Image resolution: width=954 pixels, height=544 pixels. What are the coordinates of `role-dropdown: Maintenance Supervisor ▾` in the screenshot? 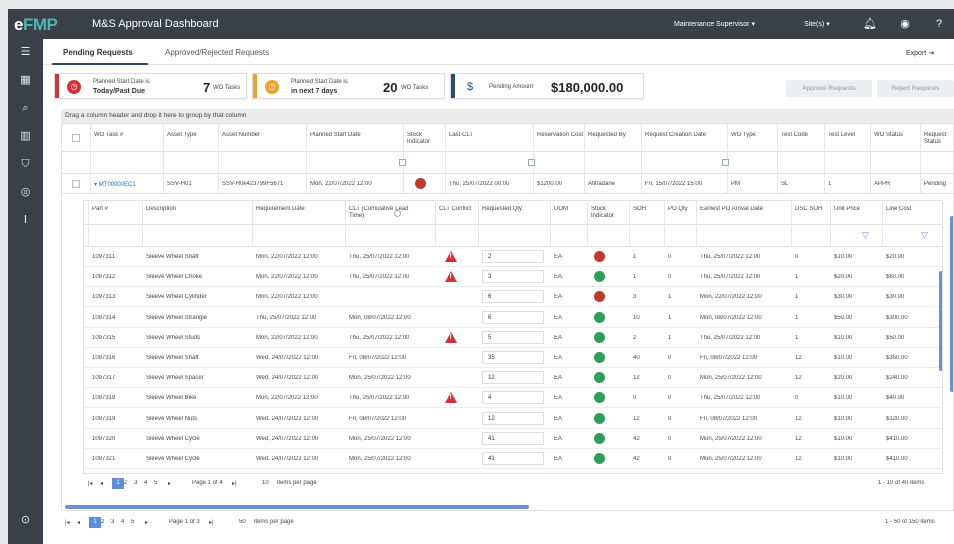 It's located at (714, 24).